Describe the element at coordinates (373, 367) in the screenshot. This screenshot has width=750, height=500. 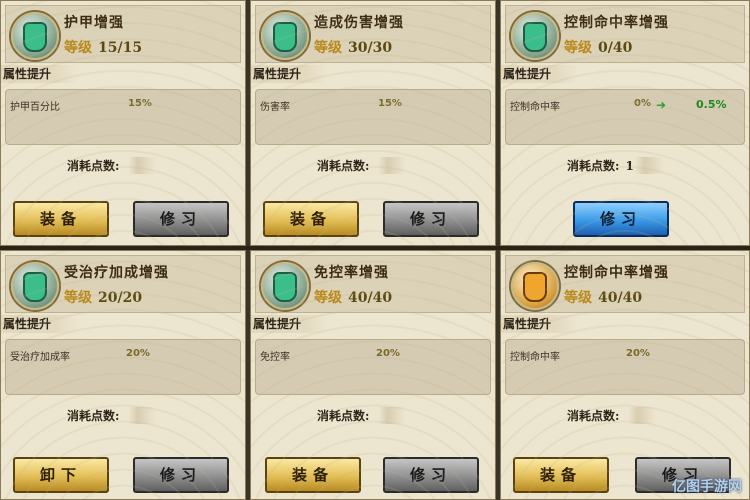
I see `attr-box: 免控率 20%` at that location.